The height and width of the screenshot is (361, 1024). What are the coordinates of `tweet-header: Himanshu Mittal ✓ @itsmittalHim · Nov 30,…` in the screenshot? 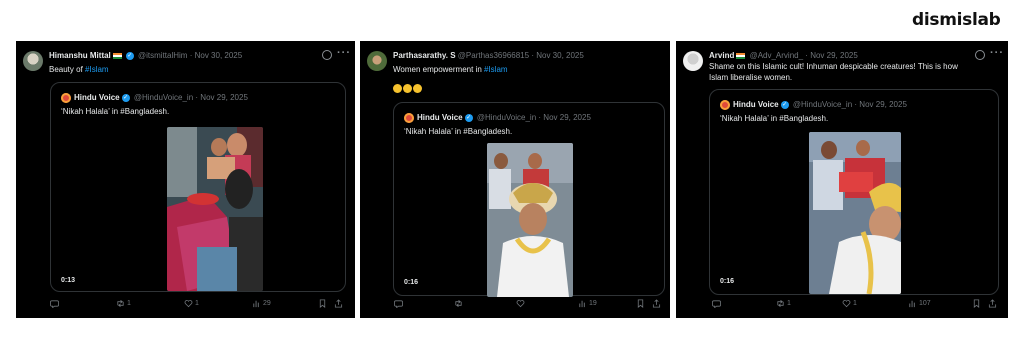 It's located at (182, 55).